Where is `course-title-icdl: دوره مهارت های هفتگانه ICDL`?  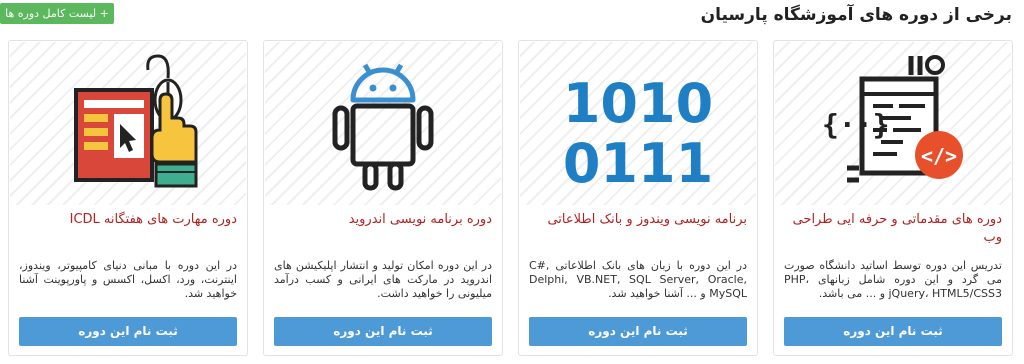
course-title-icdl: دوره مهارت های هفتگانه ICDL is located at coordinates (128, 220).